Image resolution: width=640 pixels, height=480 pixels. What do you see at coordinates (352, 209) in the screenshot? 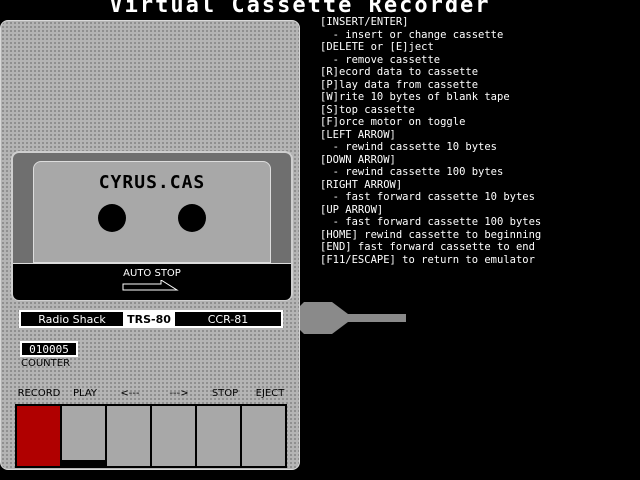
I see `help-line: [UP ARROW]` at bounding box center [352, 209].